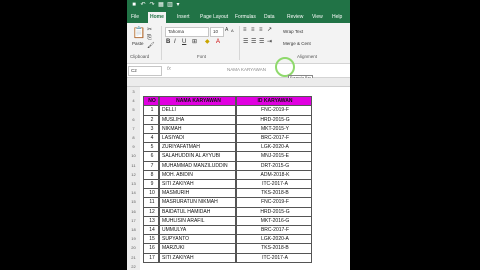 The image size is (480, 270). Describe the element at coordinates (238, 82) in the screenshot. I see `column-headers` at that location.